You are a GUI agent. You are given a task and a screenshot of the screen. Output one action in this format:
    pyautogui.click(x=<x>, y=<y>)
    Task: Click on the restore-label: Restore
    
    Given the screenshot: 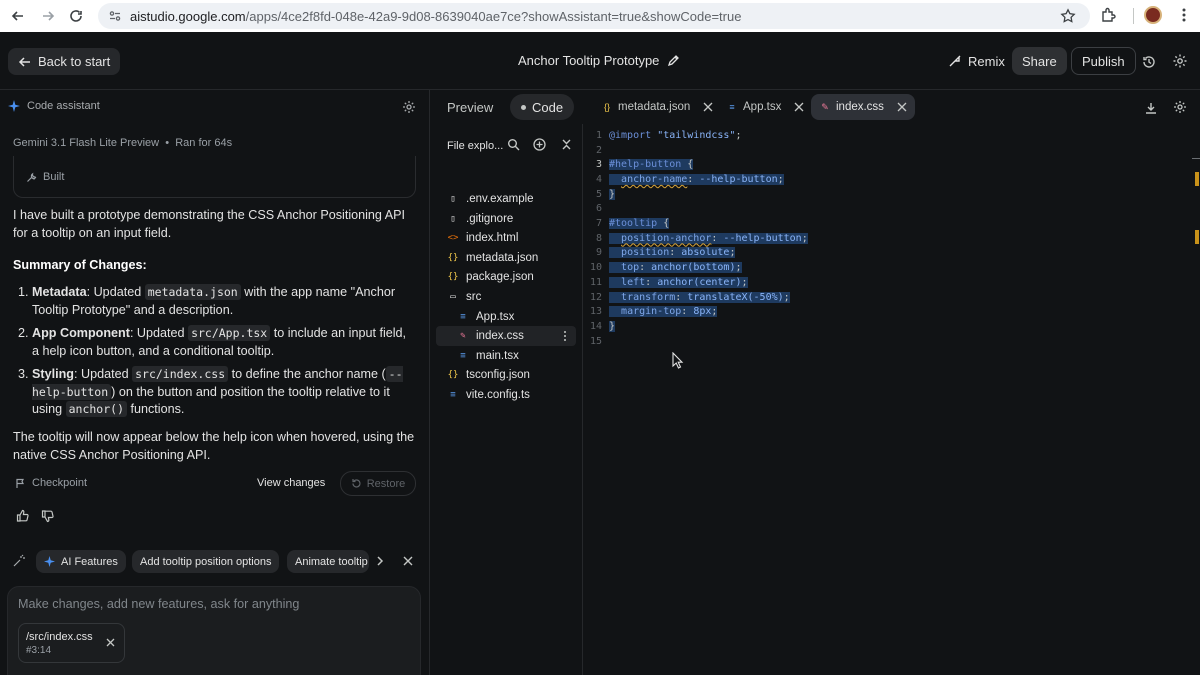 What is the action you would take?
    pyautogui.click(x=386, y=483)
    